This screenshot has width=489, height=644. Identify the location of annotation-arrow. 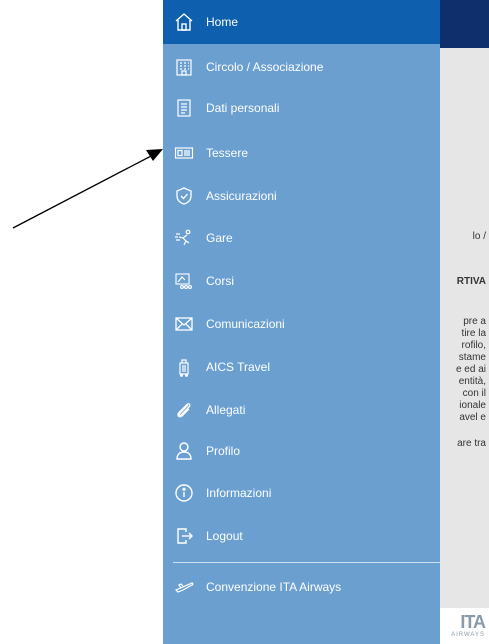
(87, 189).